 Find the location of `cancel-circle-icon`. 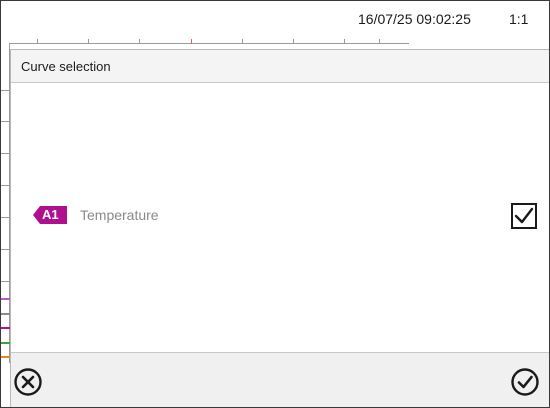

cancel-circle-icon is located at coordinates (28, 382).